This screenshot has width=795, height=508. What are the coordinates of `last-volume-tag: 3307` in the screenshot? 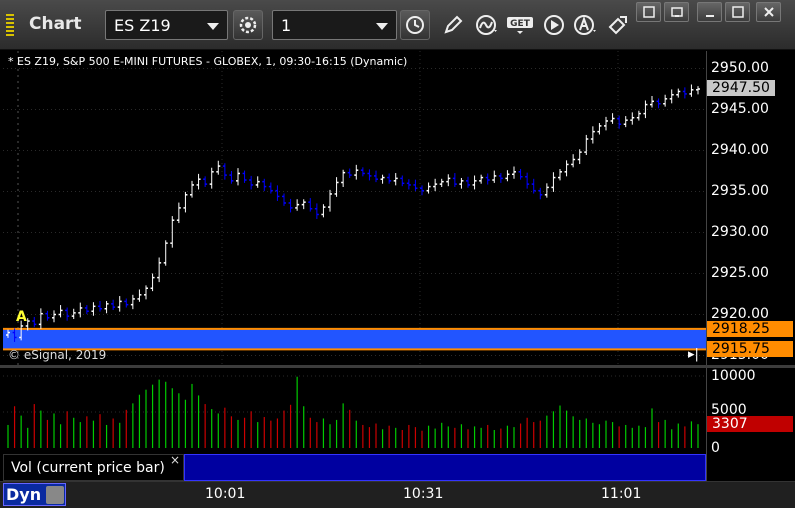 It's located at (750, 424).